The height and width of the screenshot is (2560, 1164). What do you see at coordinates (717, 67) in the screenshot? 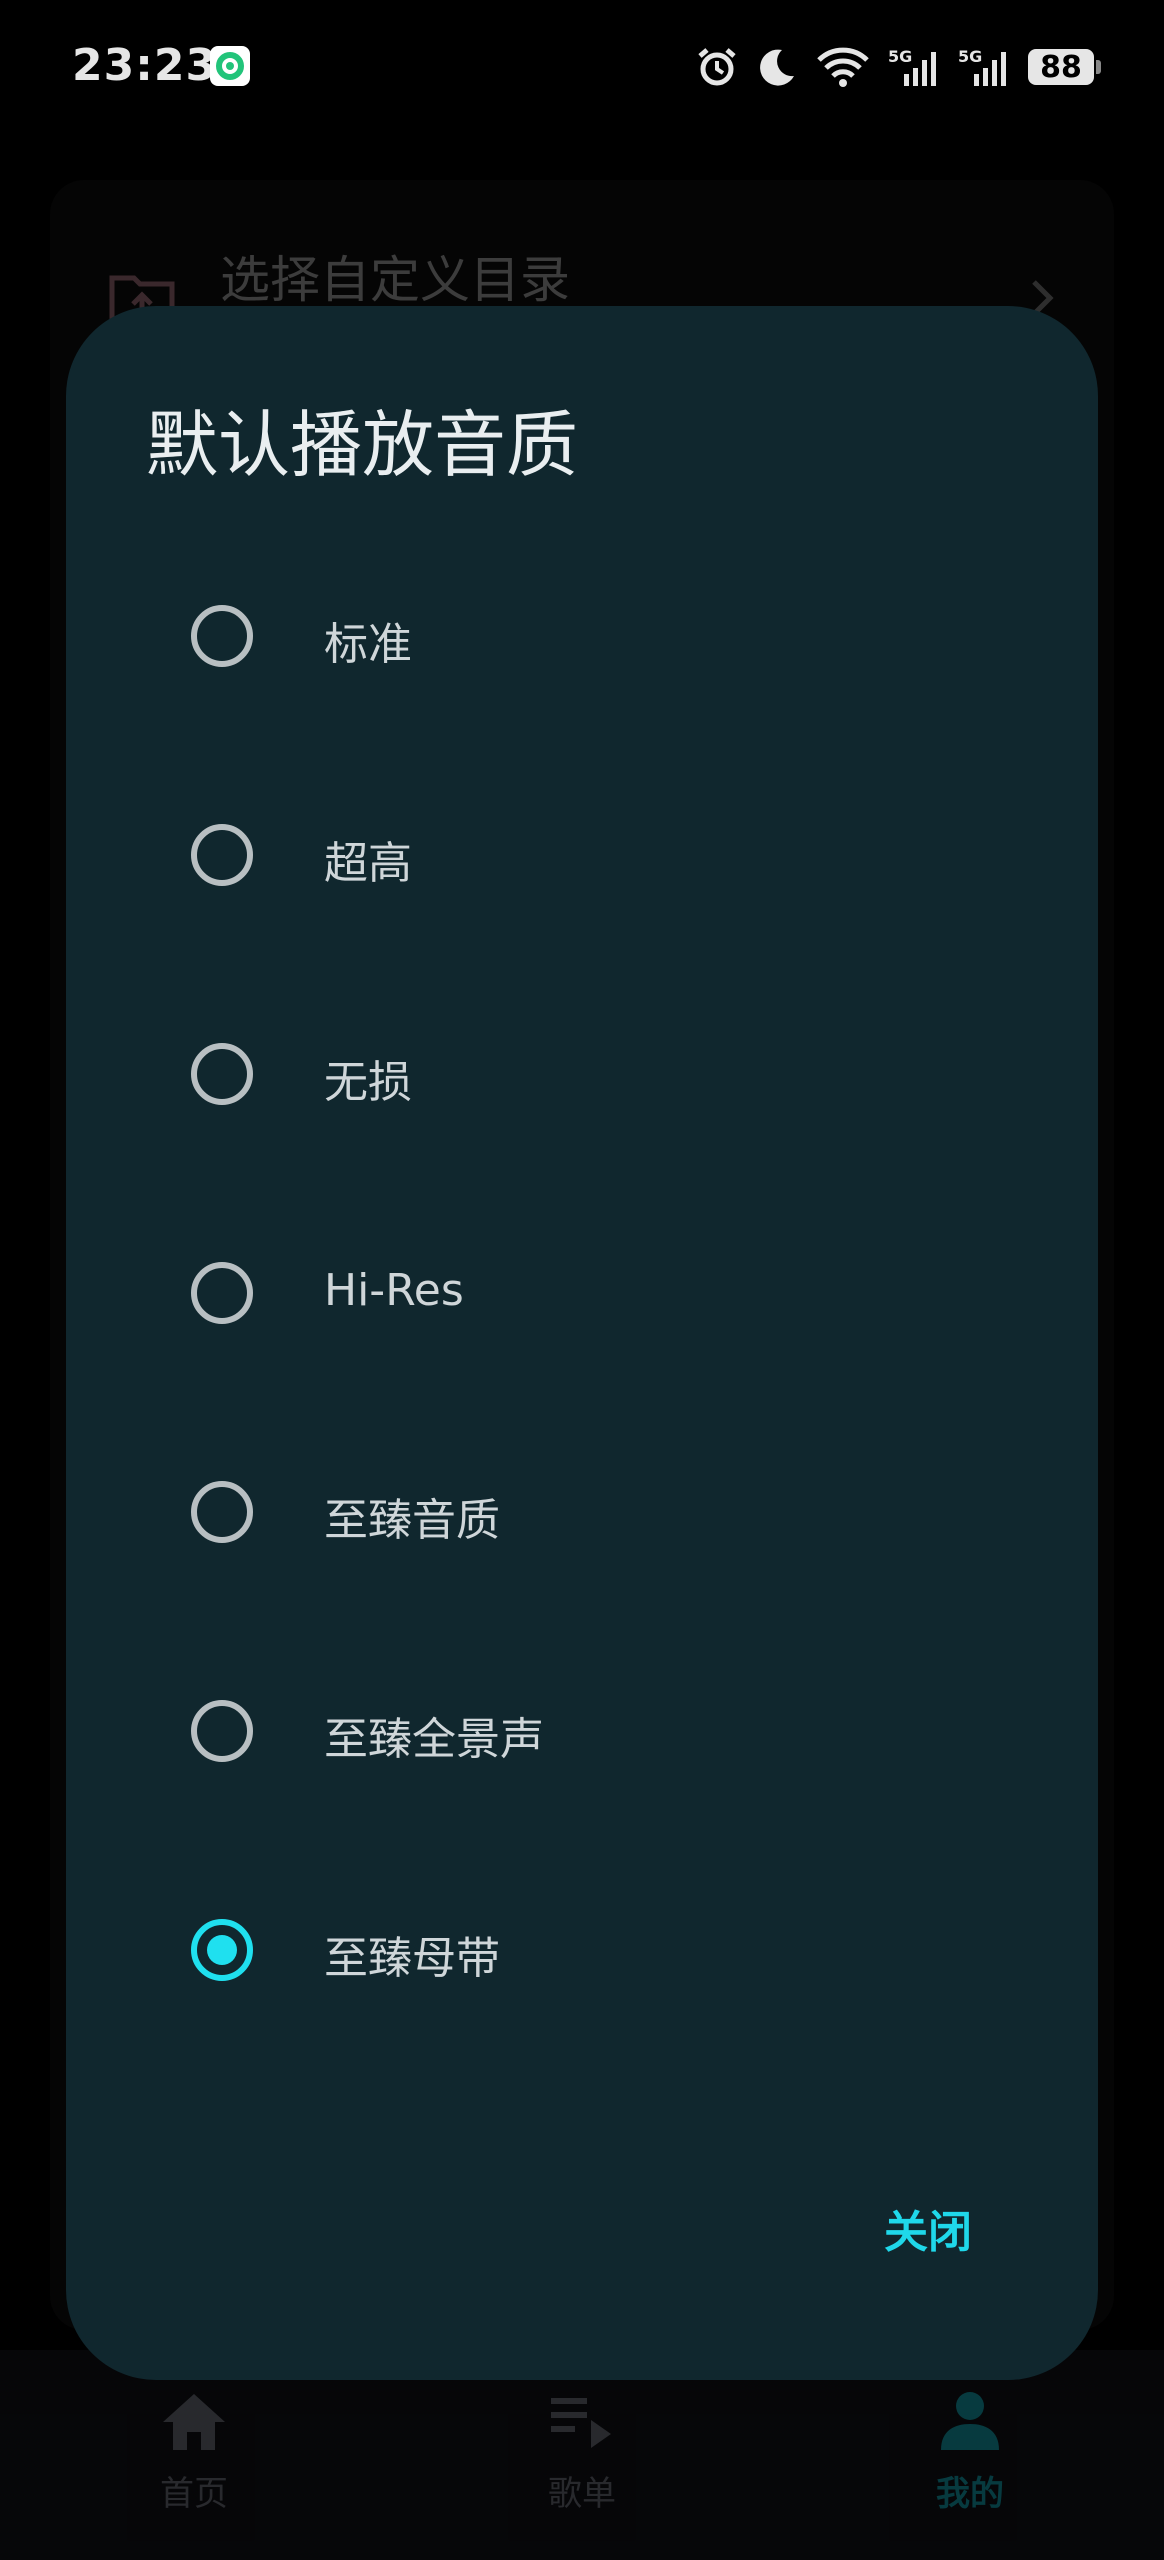
I see `alarm-icon` at bounding box center [717, 67].